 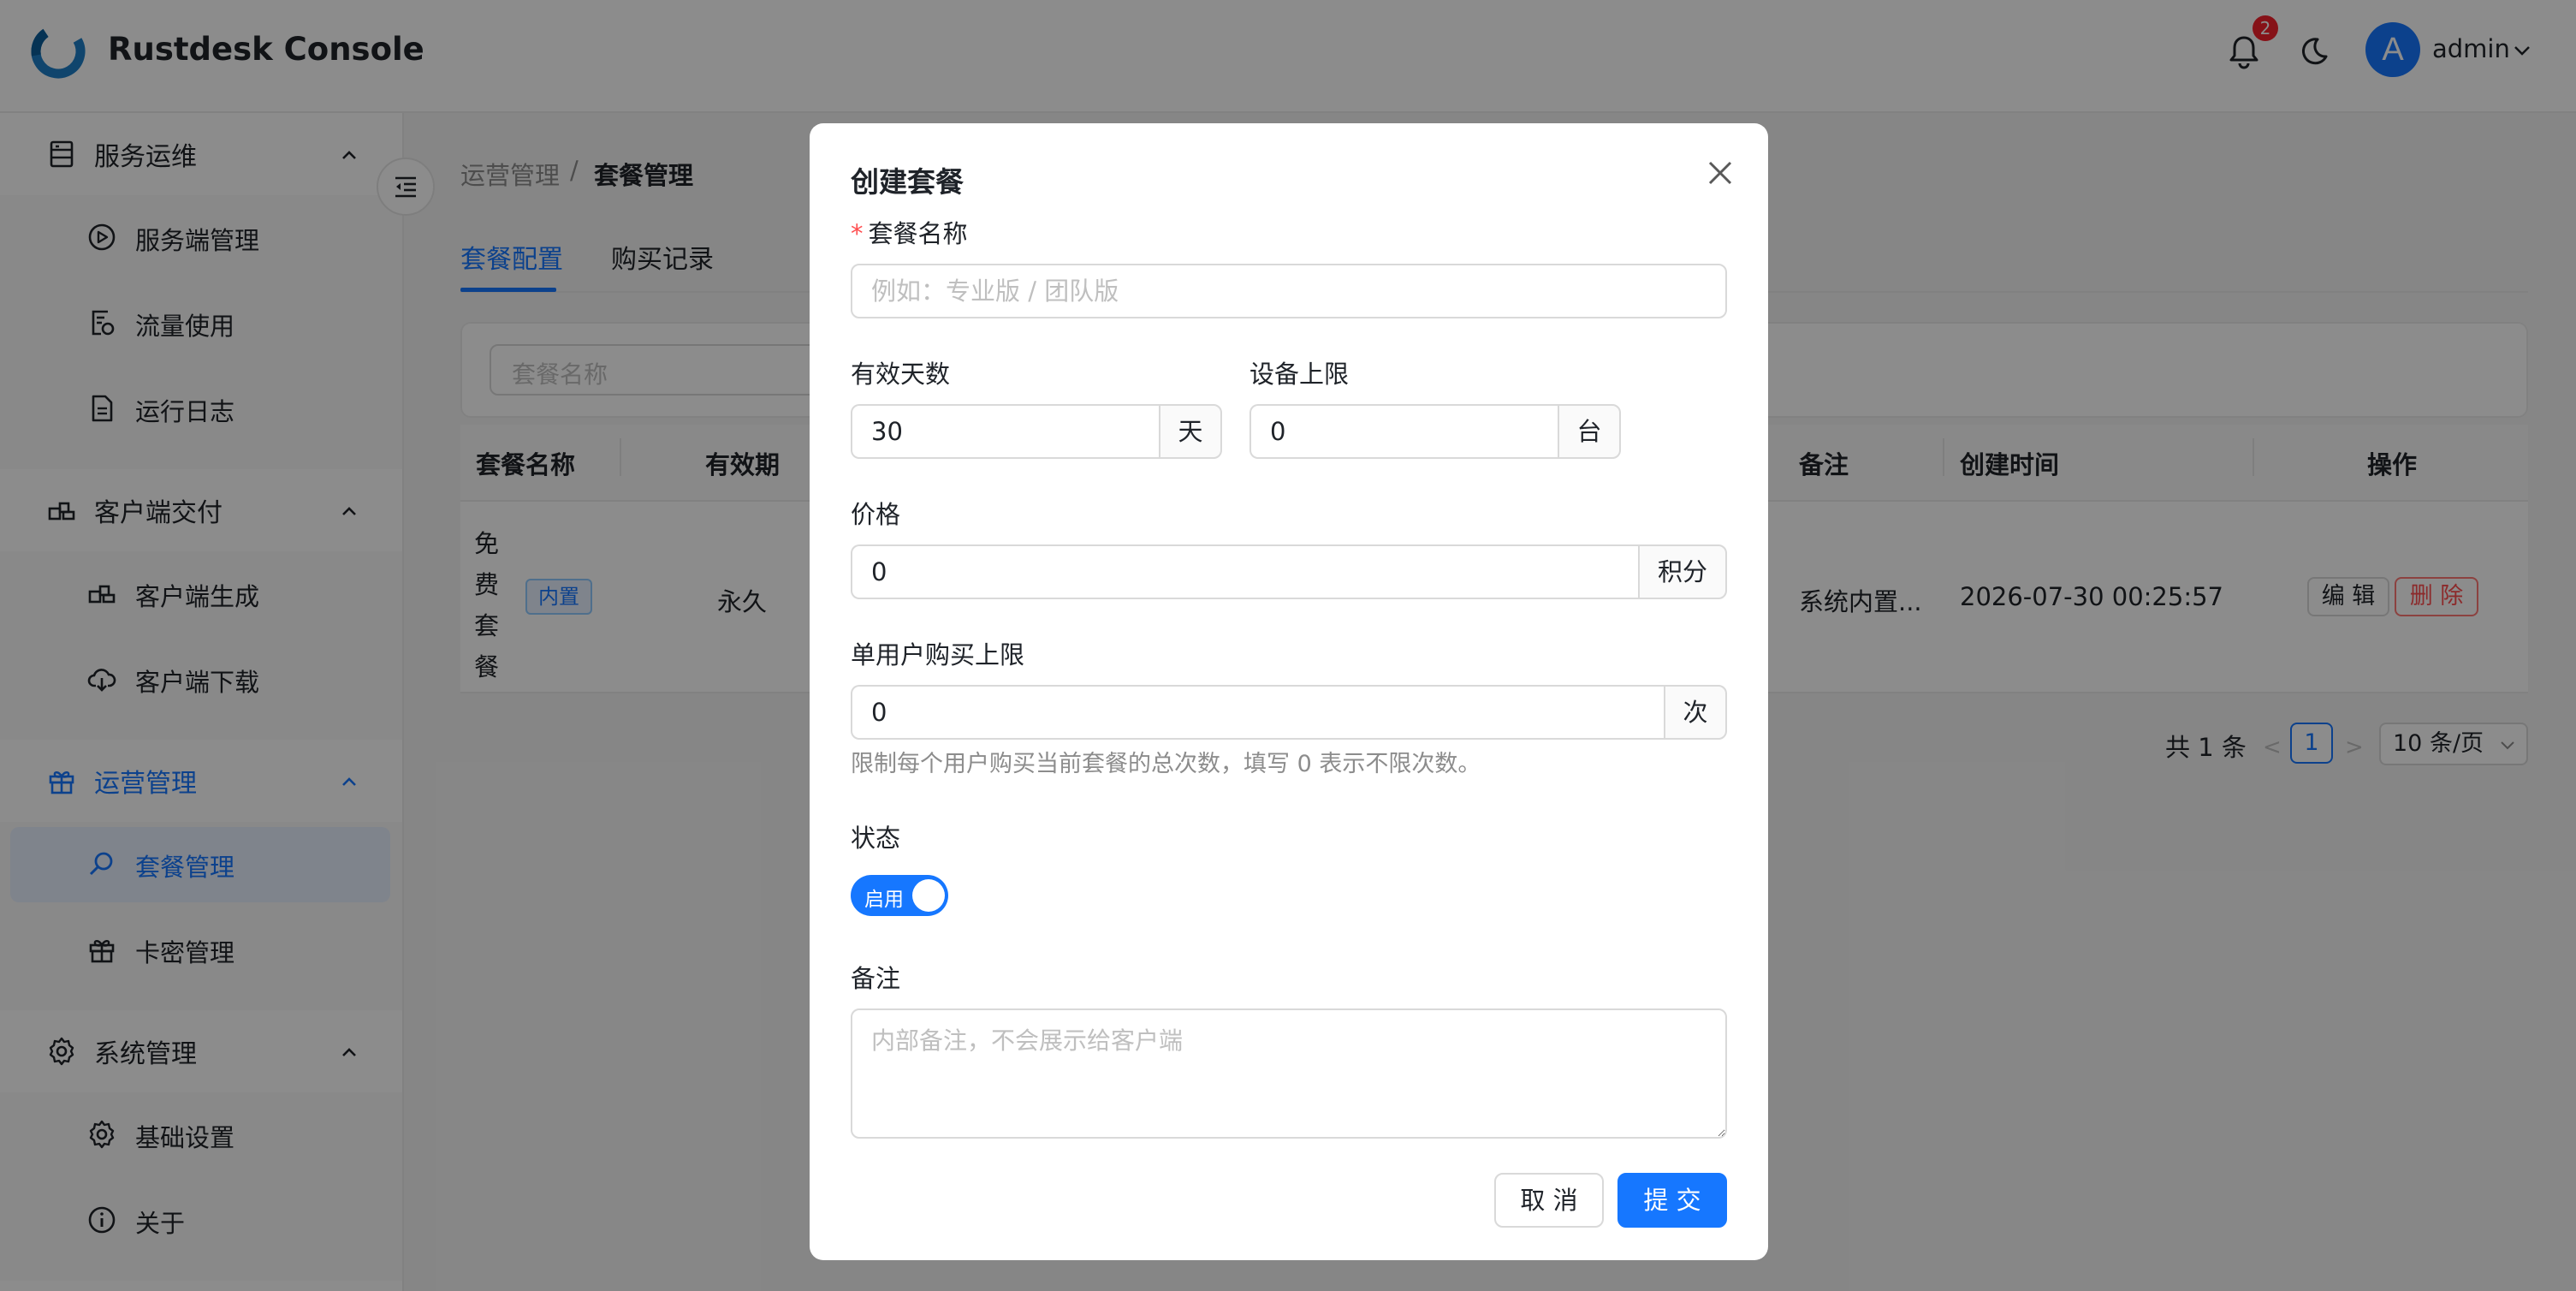 What do you see at coordinates (1005, 432) in the screenshot?
I see `valid-days-input: 30` at bounding box center [1005, 432].